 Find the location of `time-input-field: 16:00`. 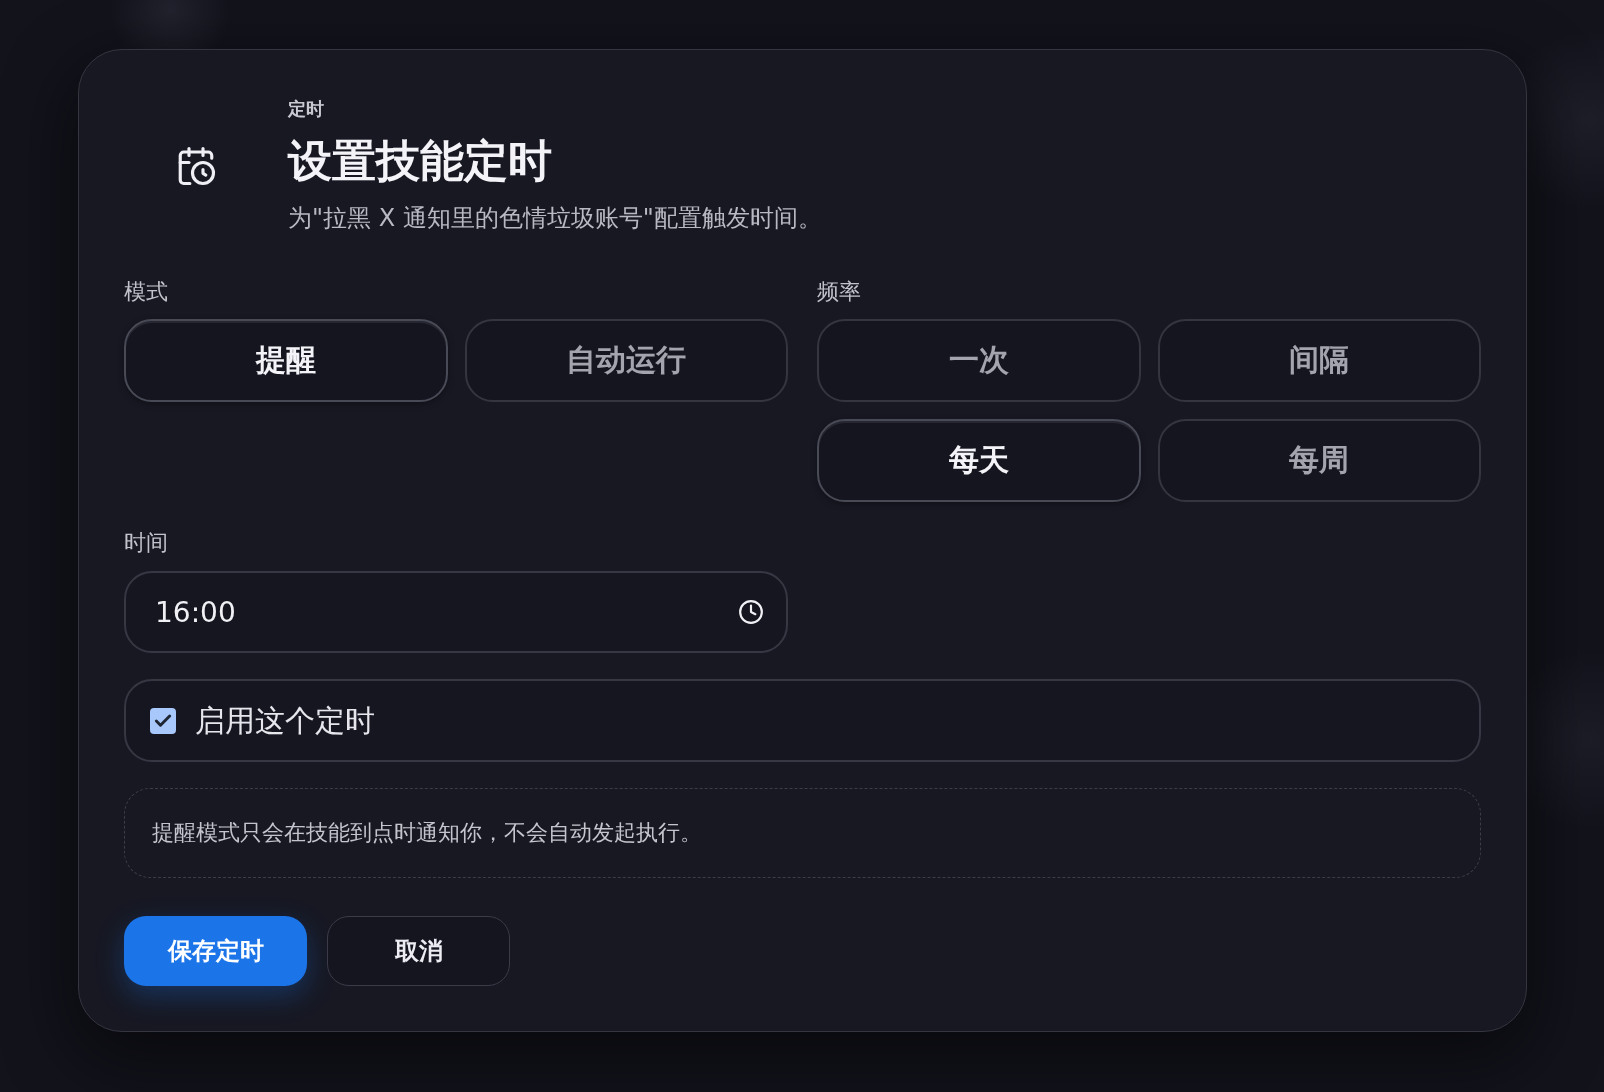

time-input-field: 16:00 is located at coordinates (456, 612).